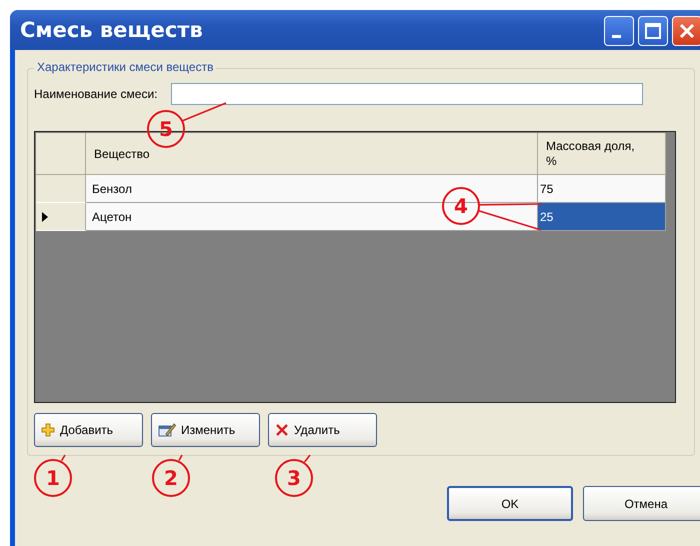  I want to click on edit-form-icon, so click(167, 430).